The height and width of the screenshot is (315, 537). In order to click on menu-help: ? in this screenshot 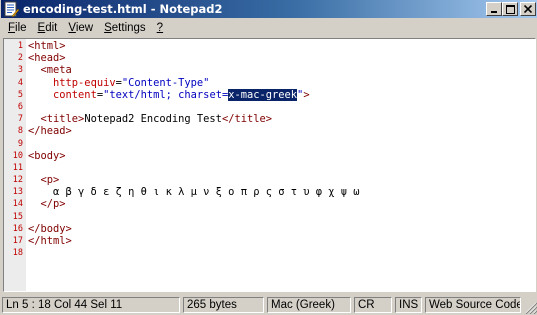, I will do `click(160, 28)`.